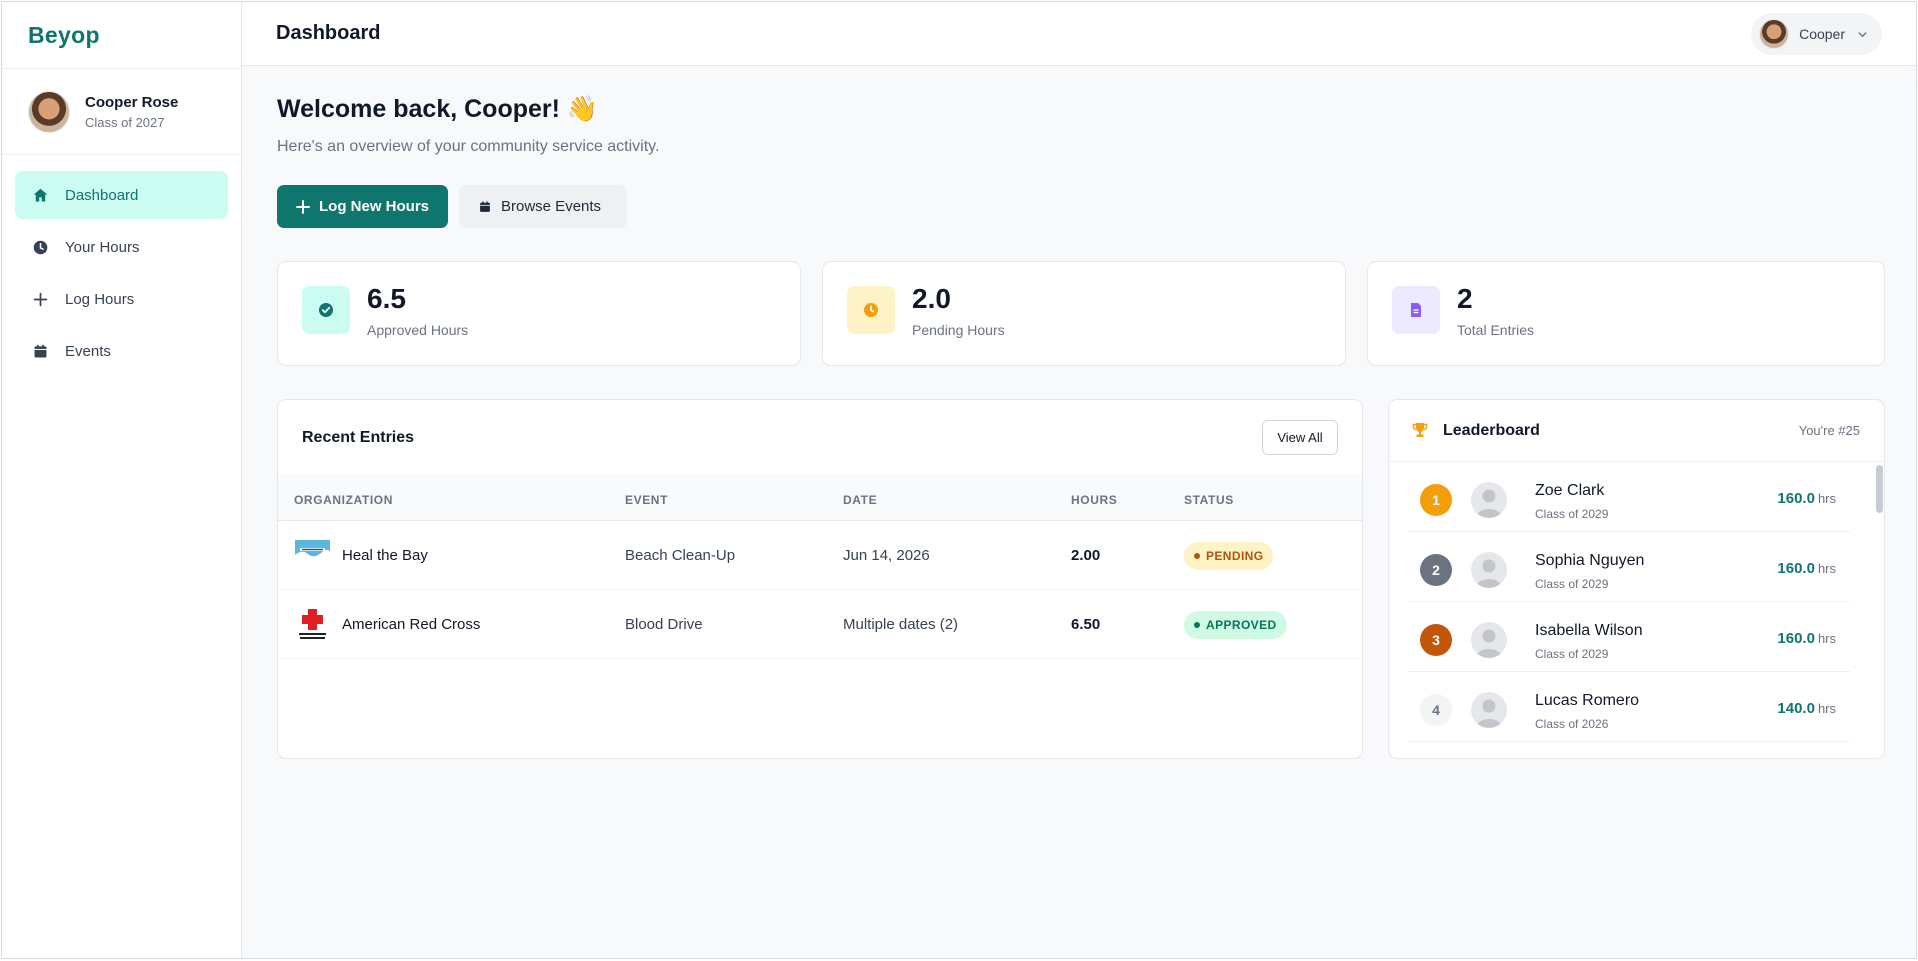 The height and width of the screenshot is (961, 1918). I want to click on log-new-hours-button: Log New Hours, so click(362, 206).